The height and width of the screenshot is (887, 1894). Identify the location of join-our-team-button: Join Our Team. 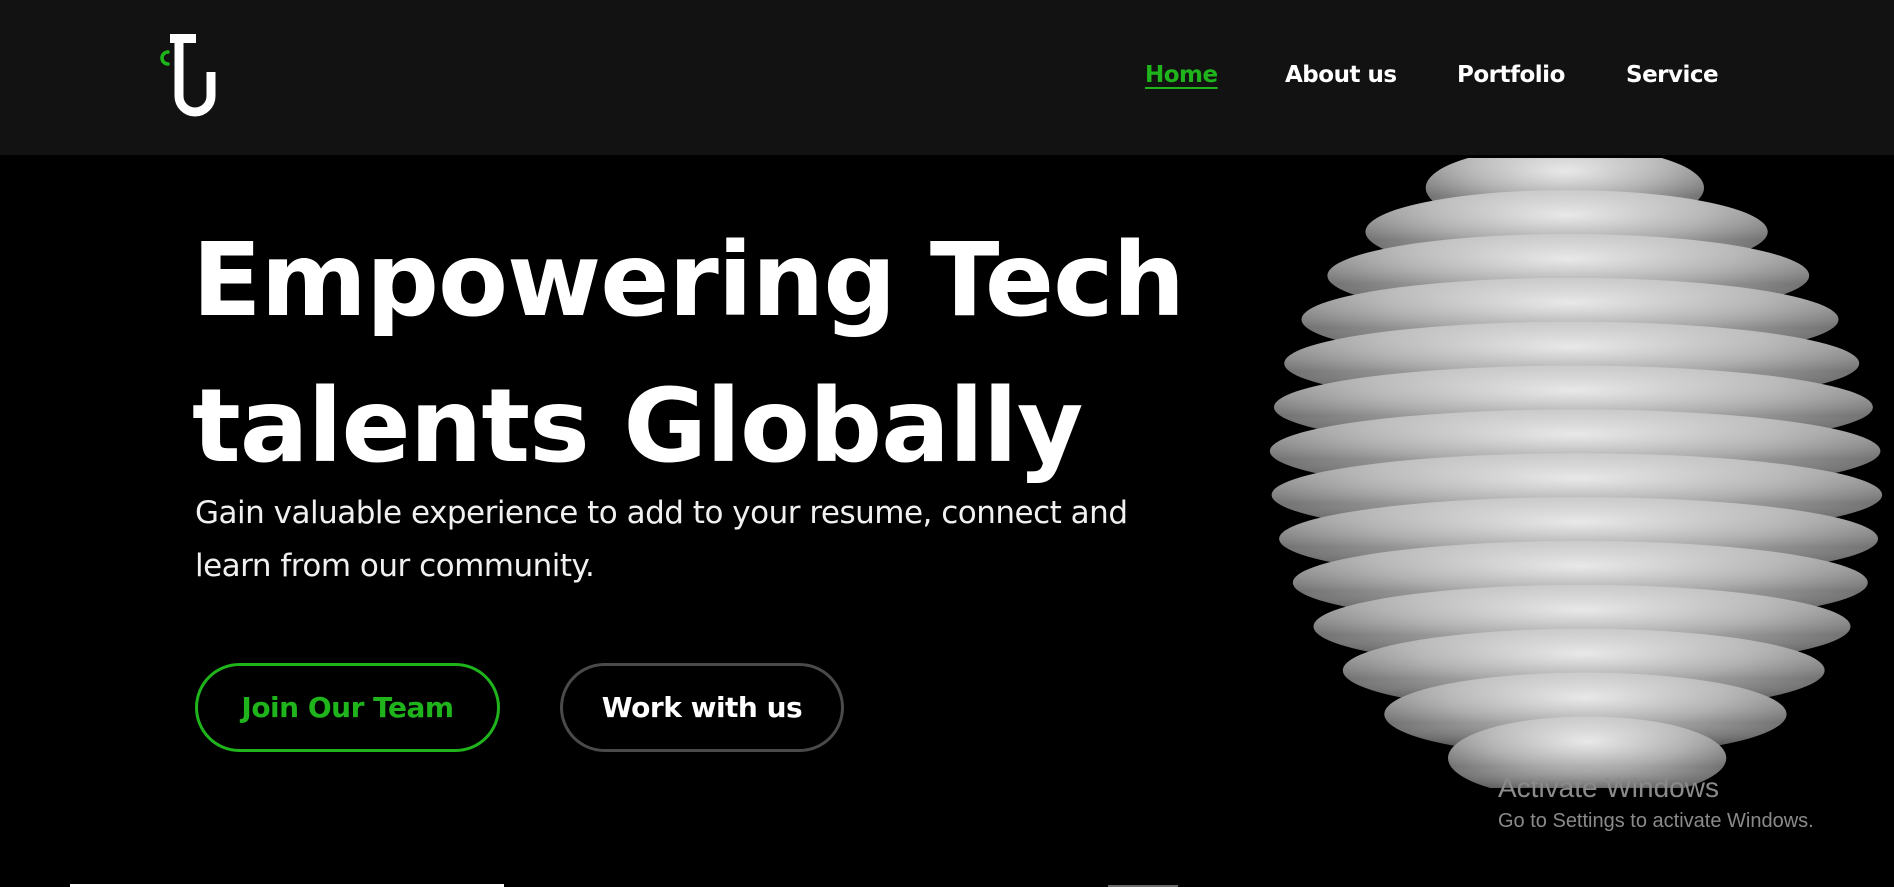
(347, 707).